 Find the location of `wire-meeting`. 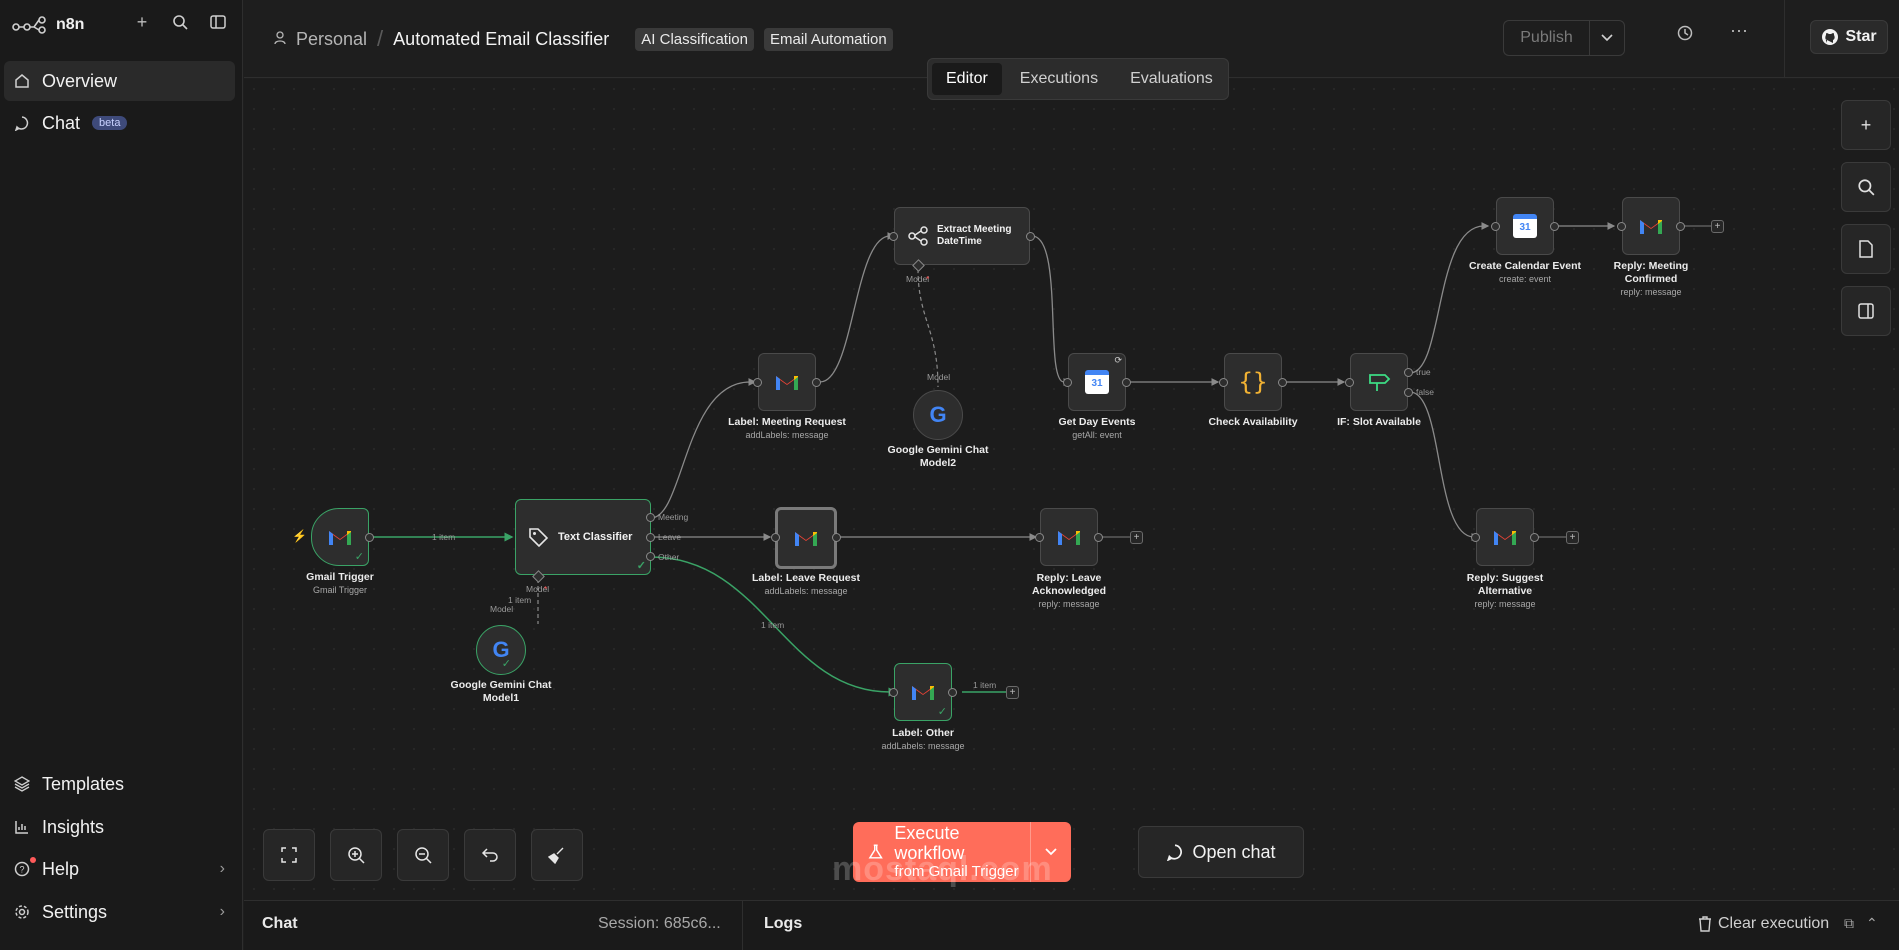

wire-meeting is located at coordinates (703, 448).